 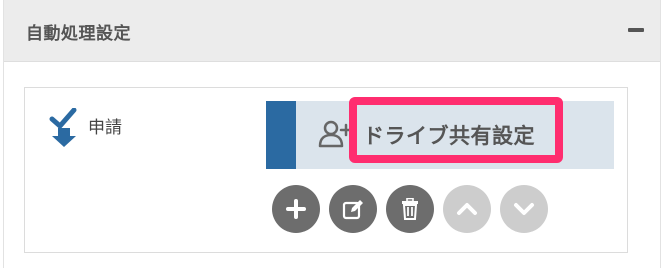 I want to click on chevron-up-icon, so click(x=467, y=209).